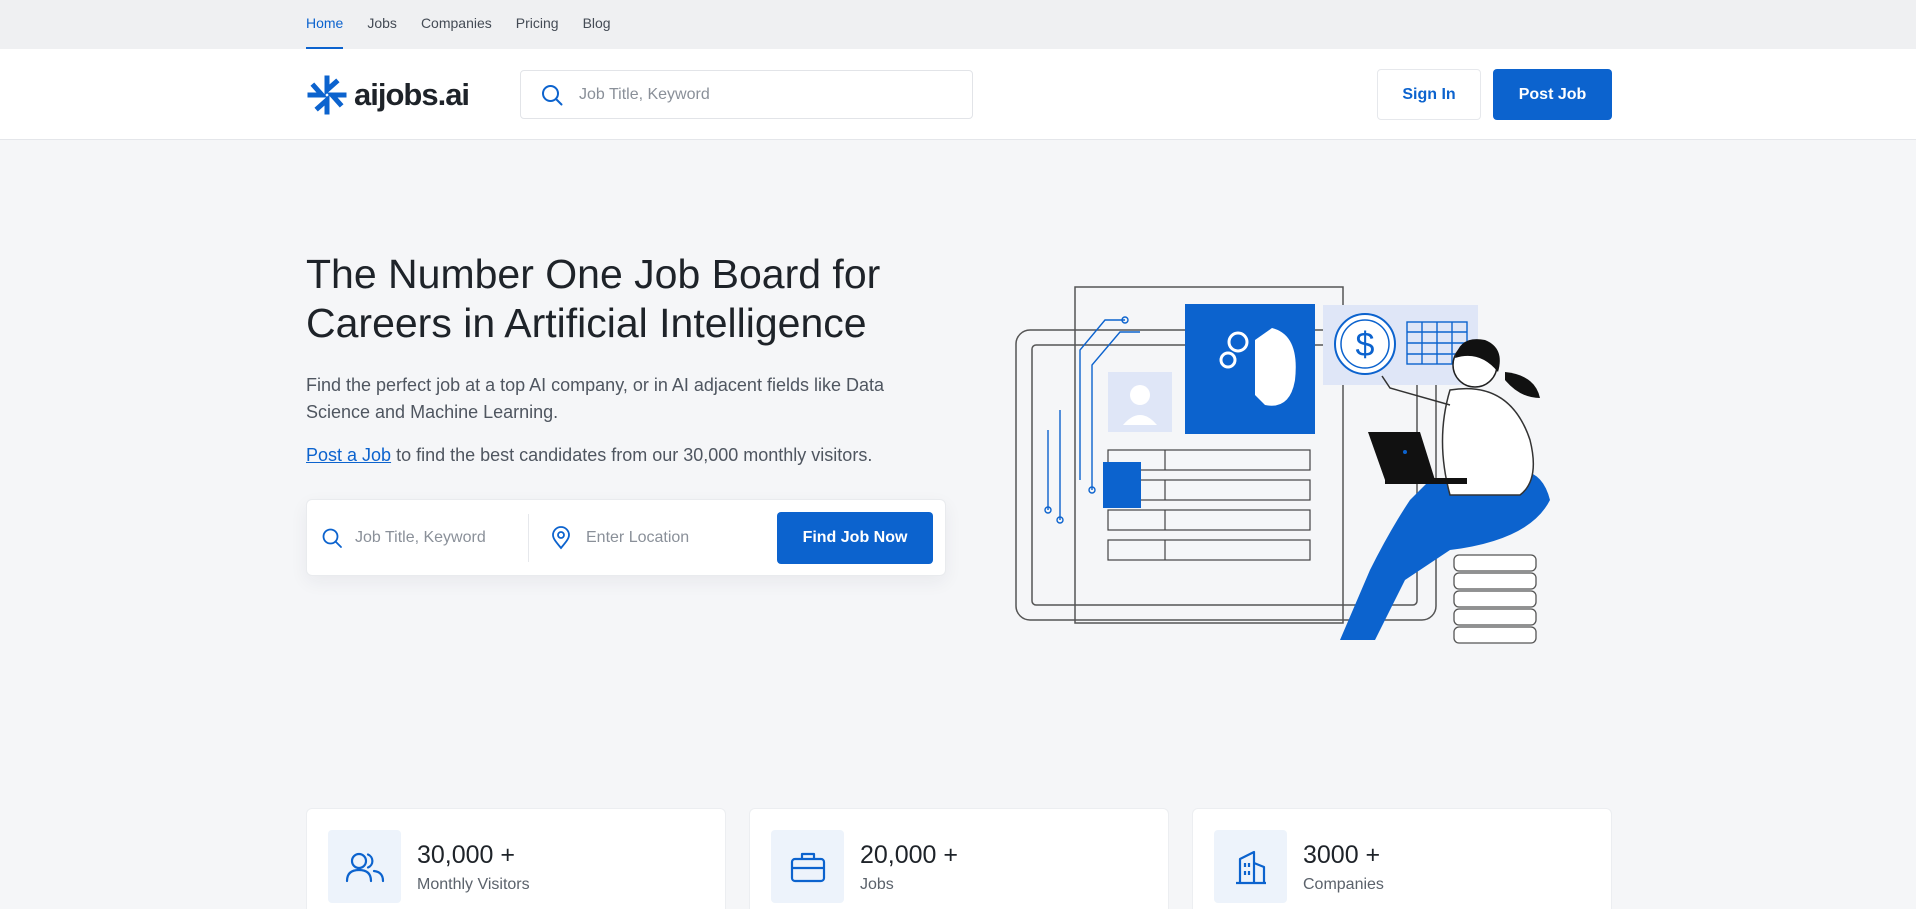  What do you see at coordinates (473, 884) in the screenshot?
I see `stat-label: Monthly Visitors` at bounding box center [473, 884].